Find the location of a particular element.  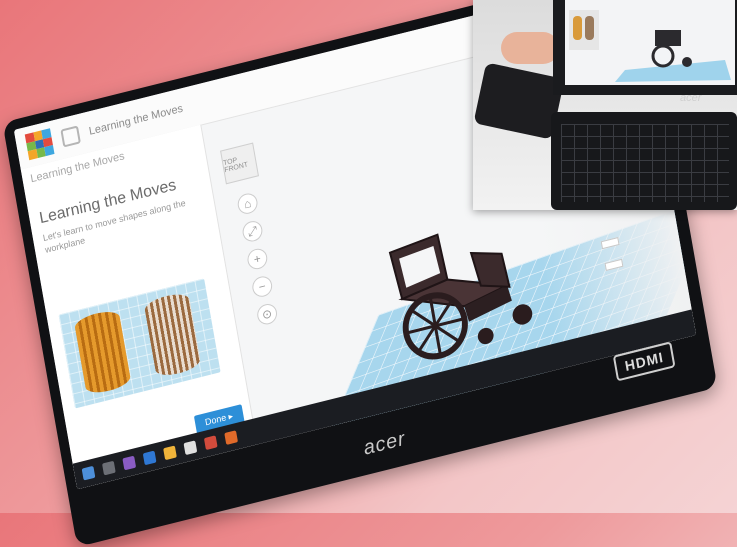

home-icon: ⌂ is located at coordinates (248, 203).